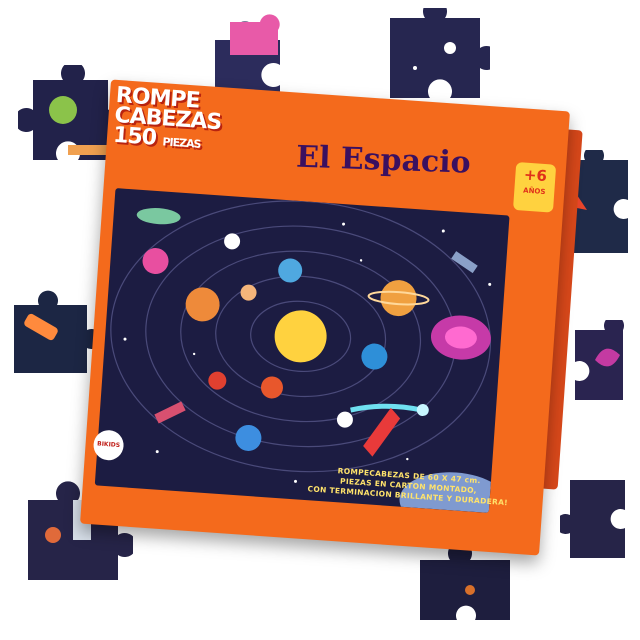  What do you see at coordinates (300, 336) in the screenshot?
I see `sun-icon` at bounding box center [300, 336].